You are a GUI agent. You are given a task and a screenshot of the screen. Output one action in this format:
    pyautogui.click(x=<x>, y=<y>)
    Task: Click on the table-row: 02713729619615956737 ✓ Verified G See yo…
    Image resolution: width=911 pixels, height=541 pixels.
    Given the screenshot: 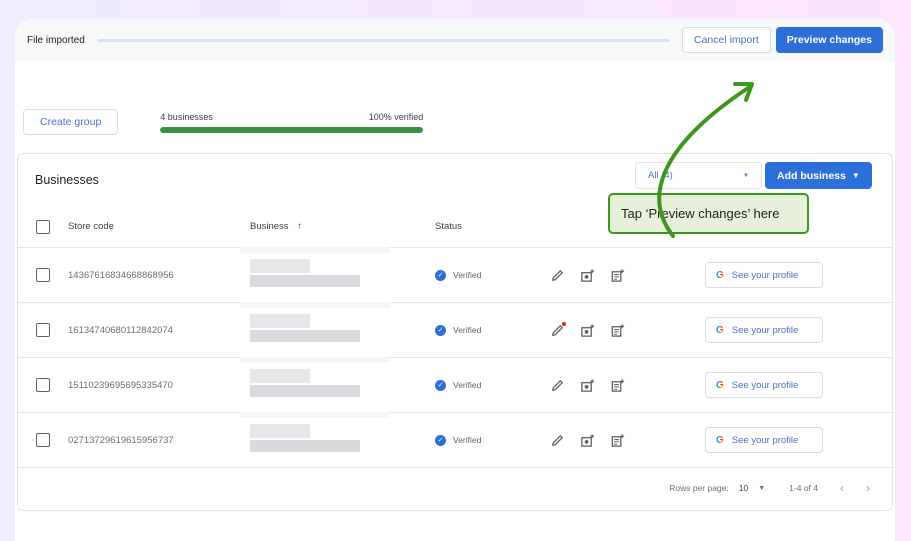 What is the action you would take?
    pyautogui.click(x=455, y=440)
    